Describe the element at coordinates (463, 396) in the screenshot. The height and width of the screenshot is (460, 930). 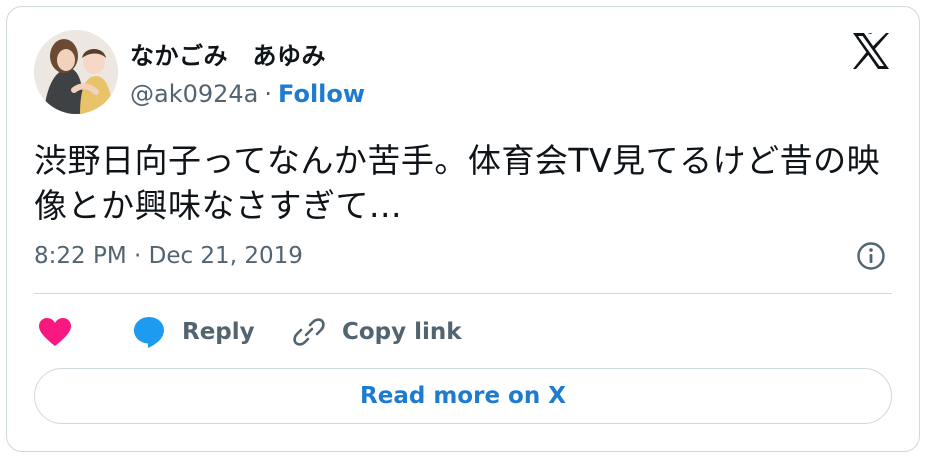
I see `read-more-button: Read more on X` at that location.